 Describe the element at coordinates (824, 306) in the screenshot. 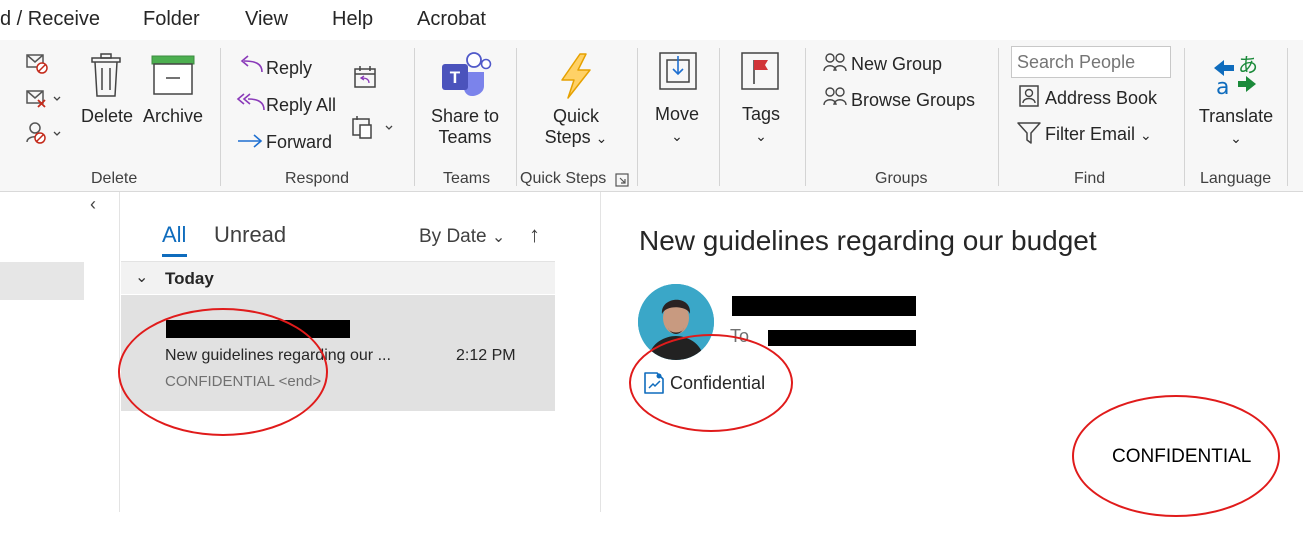

I see `redacted-sender-name` at that location.